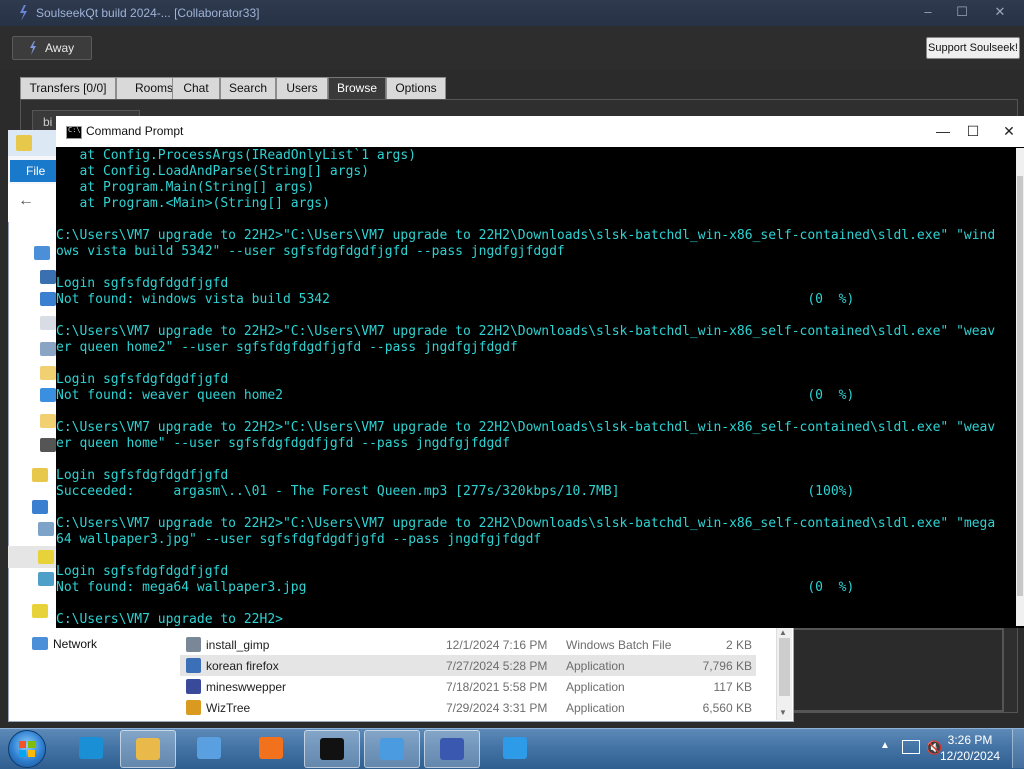 Image resolution: width=1024 pixels, height=769 pixels. Describe the element at coordinates (943, 131) in the screenshot. I see `minimize-icon: —` at that location.